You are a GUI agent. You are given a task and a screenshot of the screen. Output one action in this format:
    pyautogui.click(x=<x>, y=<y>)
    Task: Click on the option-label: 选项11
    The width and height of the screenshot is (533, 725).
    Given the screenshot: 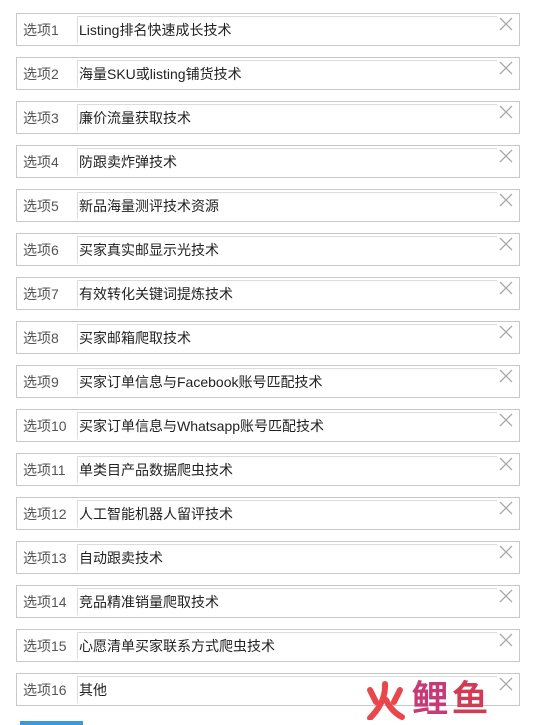 What is the action you would take?
    pyautogui.click(x=44, y=470)
    